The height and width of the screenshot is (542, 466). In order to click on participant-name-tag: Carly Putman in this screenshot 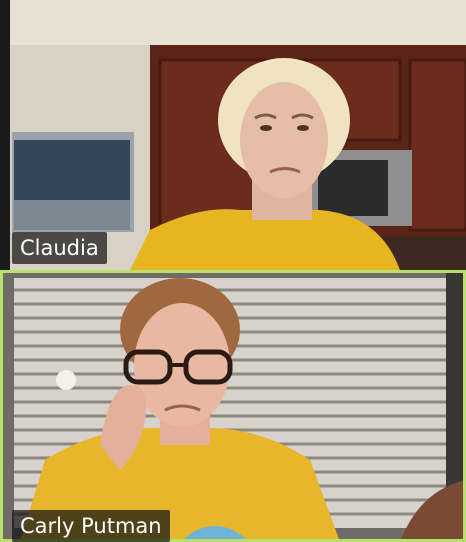, I will do `click(91, 526)`.